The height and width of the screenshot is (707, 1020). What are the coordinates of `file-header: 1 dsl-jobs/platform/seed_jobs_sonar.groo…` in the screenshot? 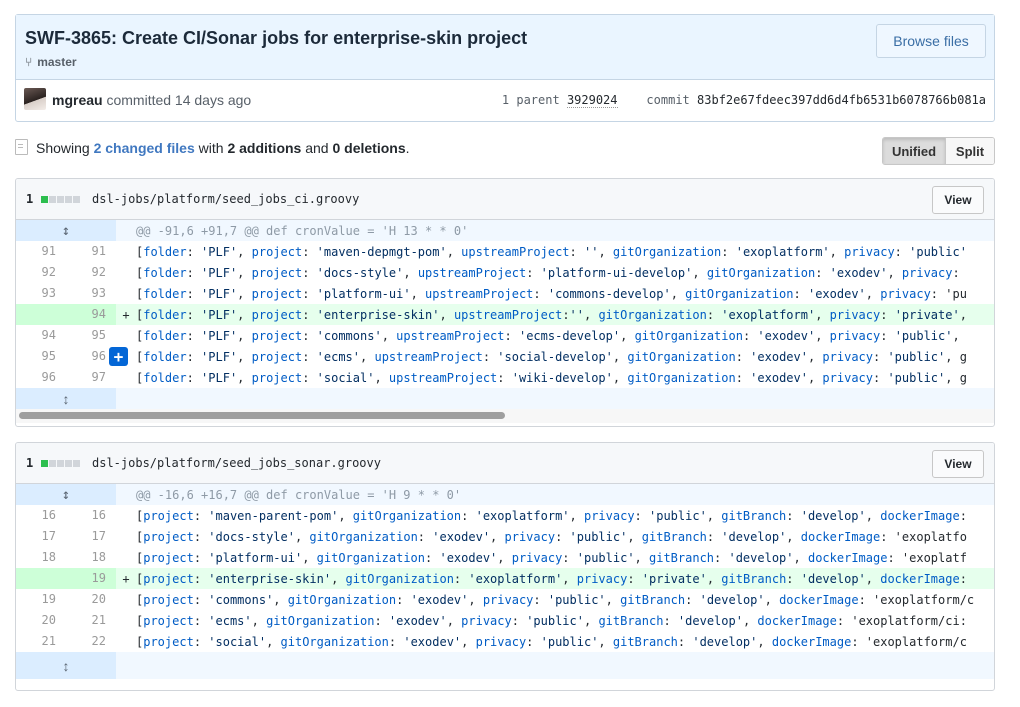 It's located at (505, 463).